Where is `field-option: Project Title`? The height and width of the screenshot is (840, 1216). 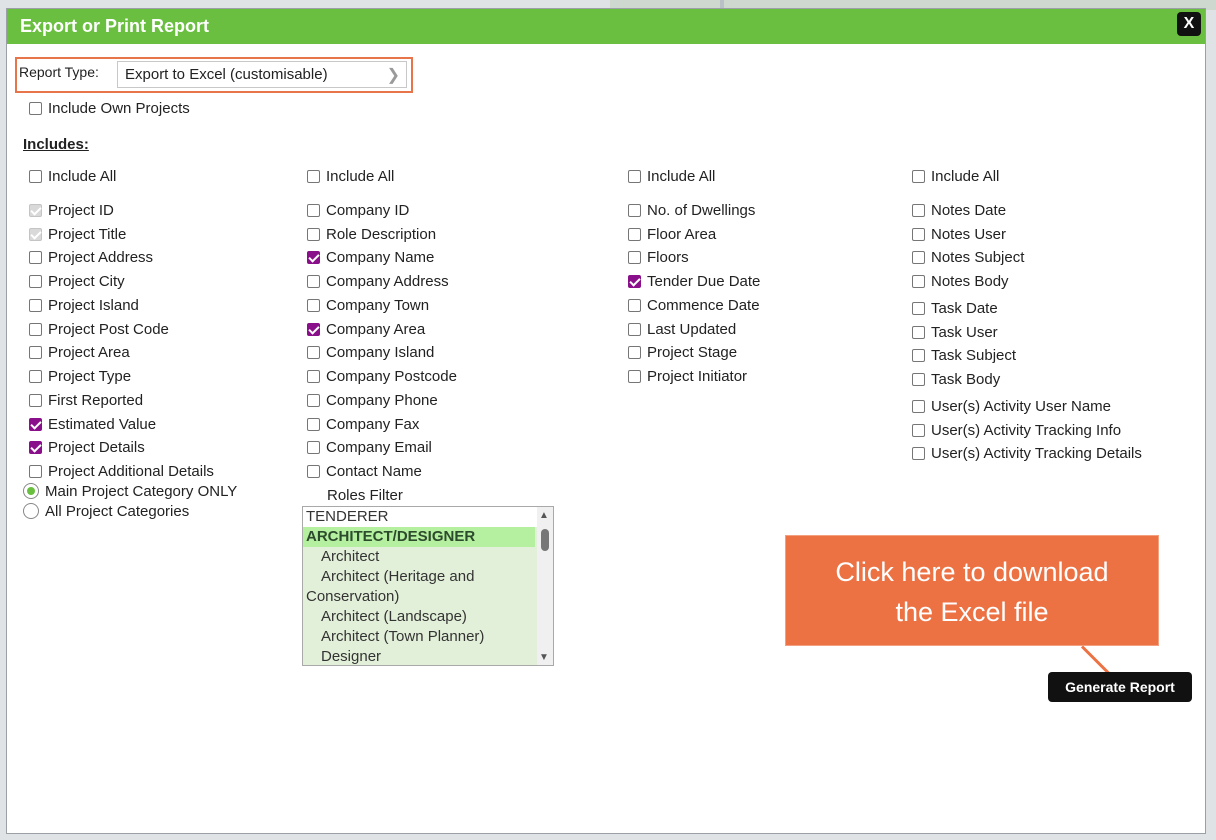
field-option: Project Title is located at coordinates (77, 236).